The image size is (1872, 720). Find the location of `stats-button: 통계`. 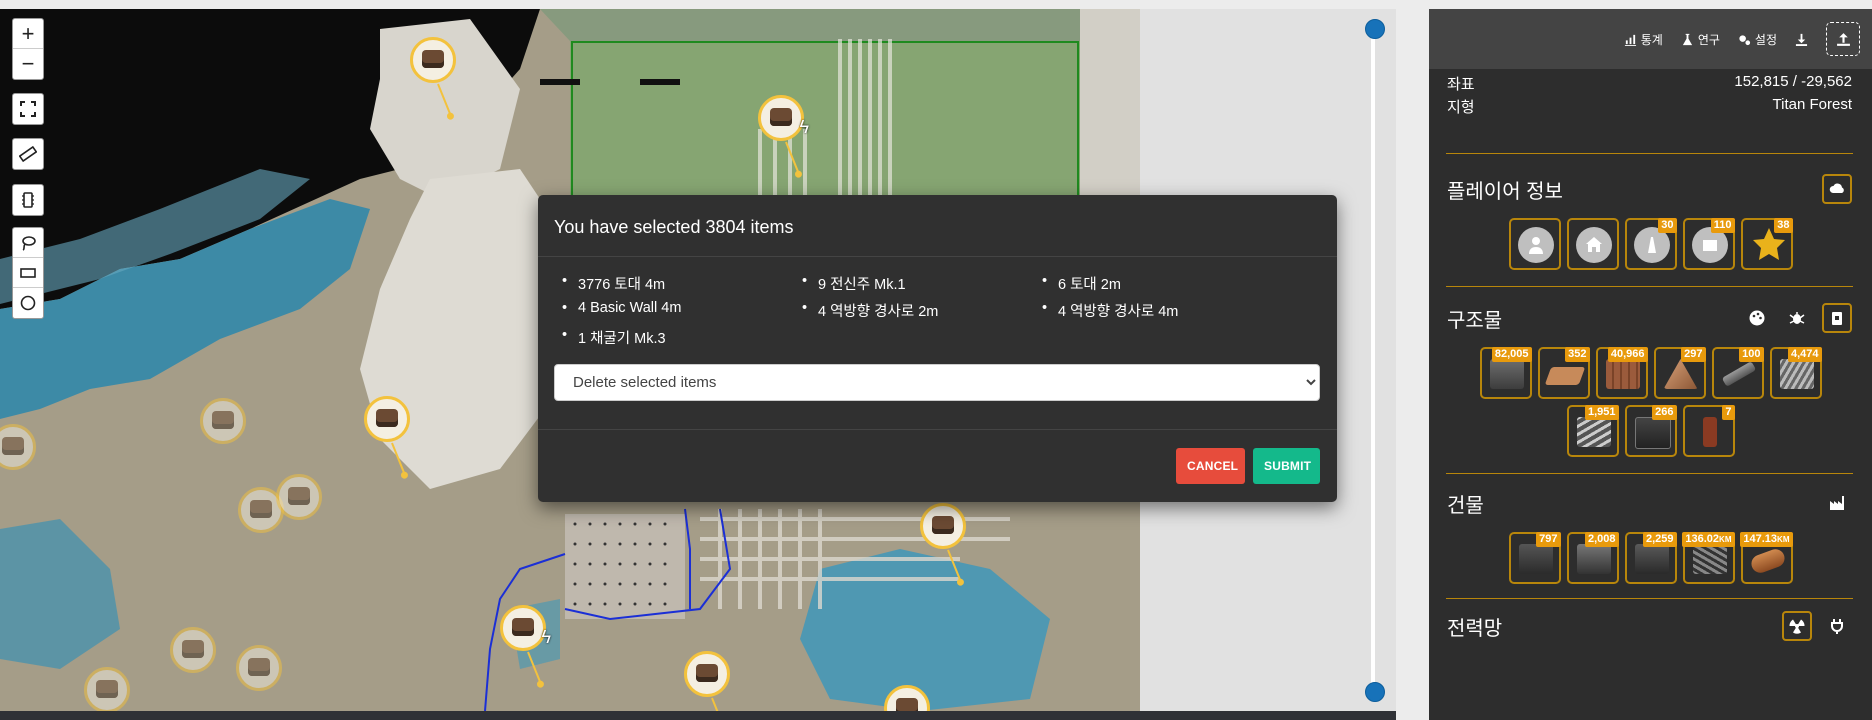

stats-button: 통계 is located at coordinates (1643, 39).